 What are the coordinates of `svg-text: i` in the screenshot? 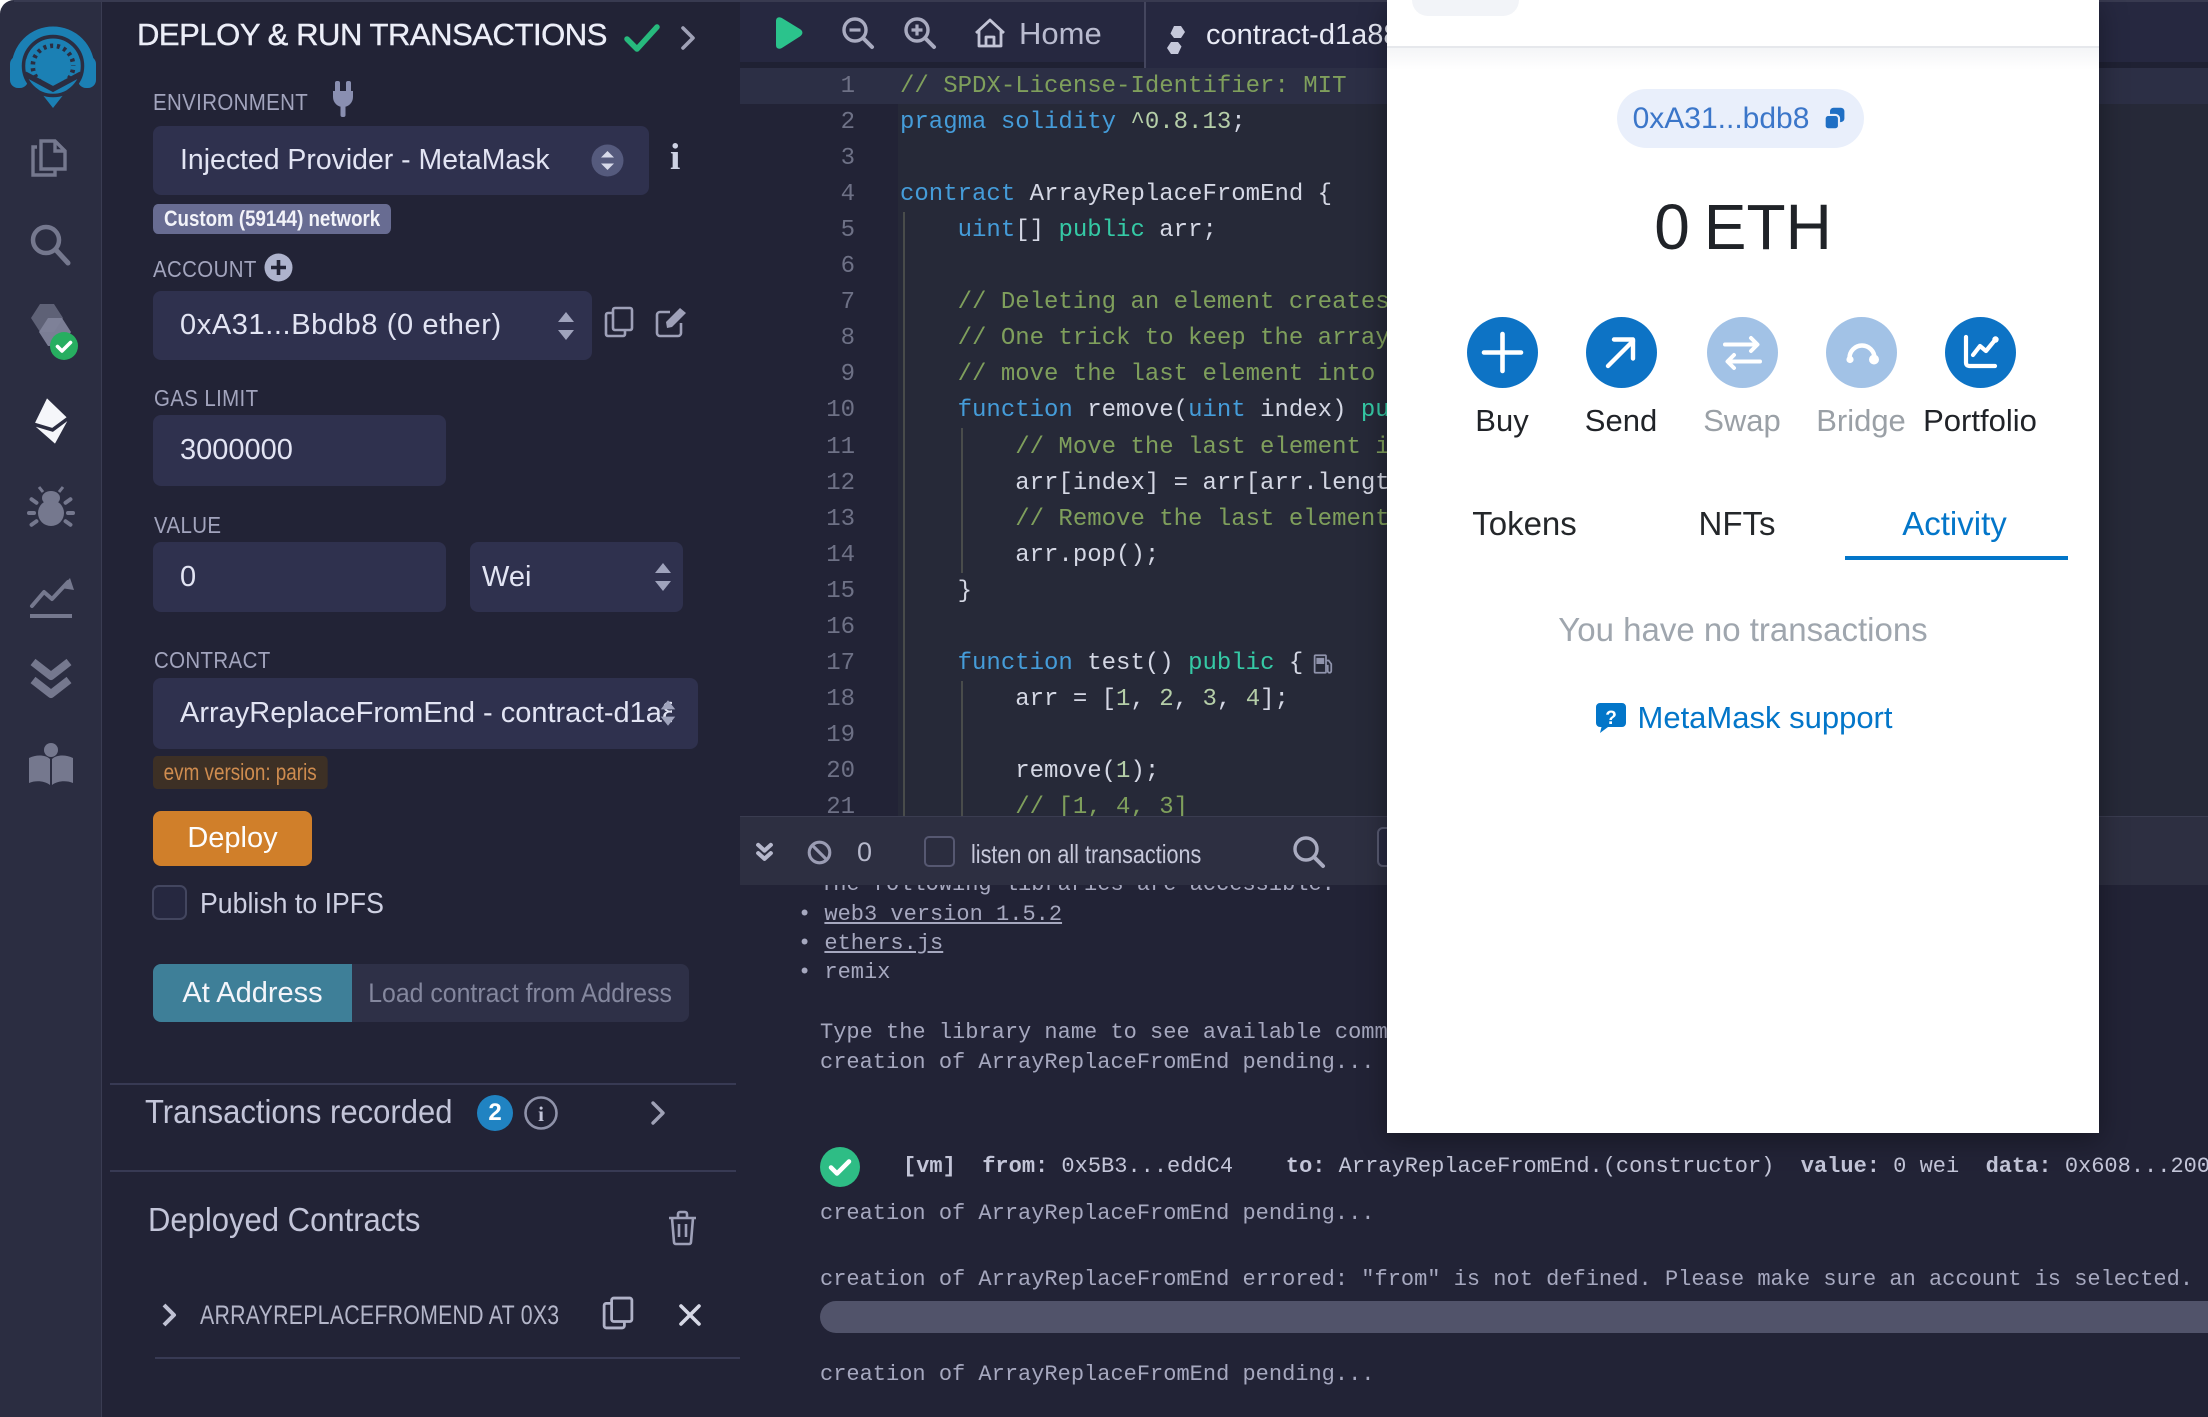 It's located at (541, 1114).